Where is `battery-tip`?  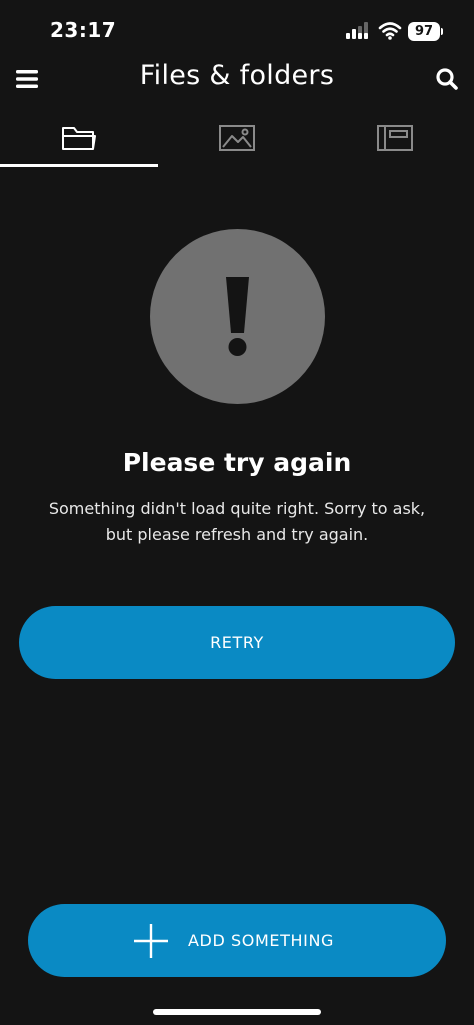
battery-tip is located at coordinates (442, 31).